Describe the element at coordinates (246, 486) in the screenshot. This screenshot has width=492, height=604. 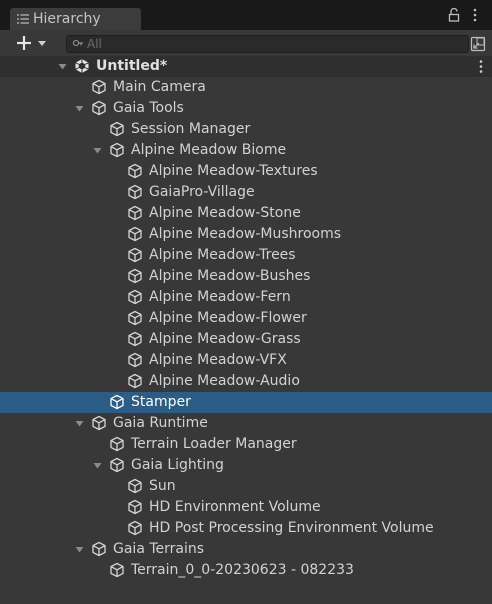
I see `hierarchy-item: Sun` at that location.